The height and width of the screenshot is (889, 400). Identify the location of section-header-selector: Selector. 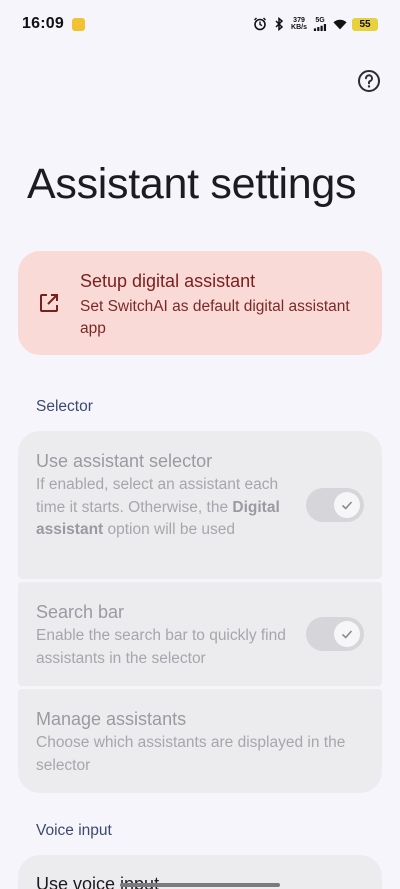
(64, 406).